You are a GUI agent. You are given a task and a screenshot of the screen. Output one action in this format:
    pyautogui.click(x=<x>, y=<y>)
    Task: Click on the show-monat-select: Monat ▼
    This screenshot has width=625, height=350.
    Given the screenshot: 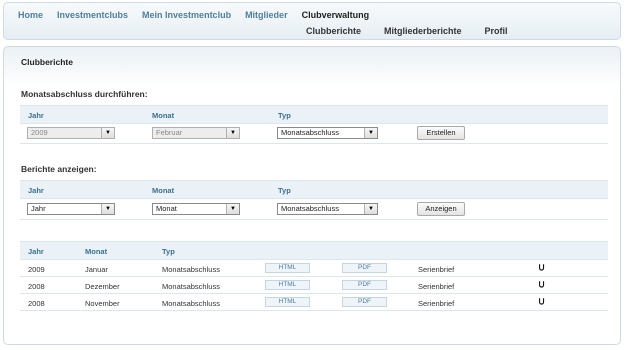 What is the action you would take?
    pyautogui.click(x=196, y=209)
    